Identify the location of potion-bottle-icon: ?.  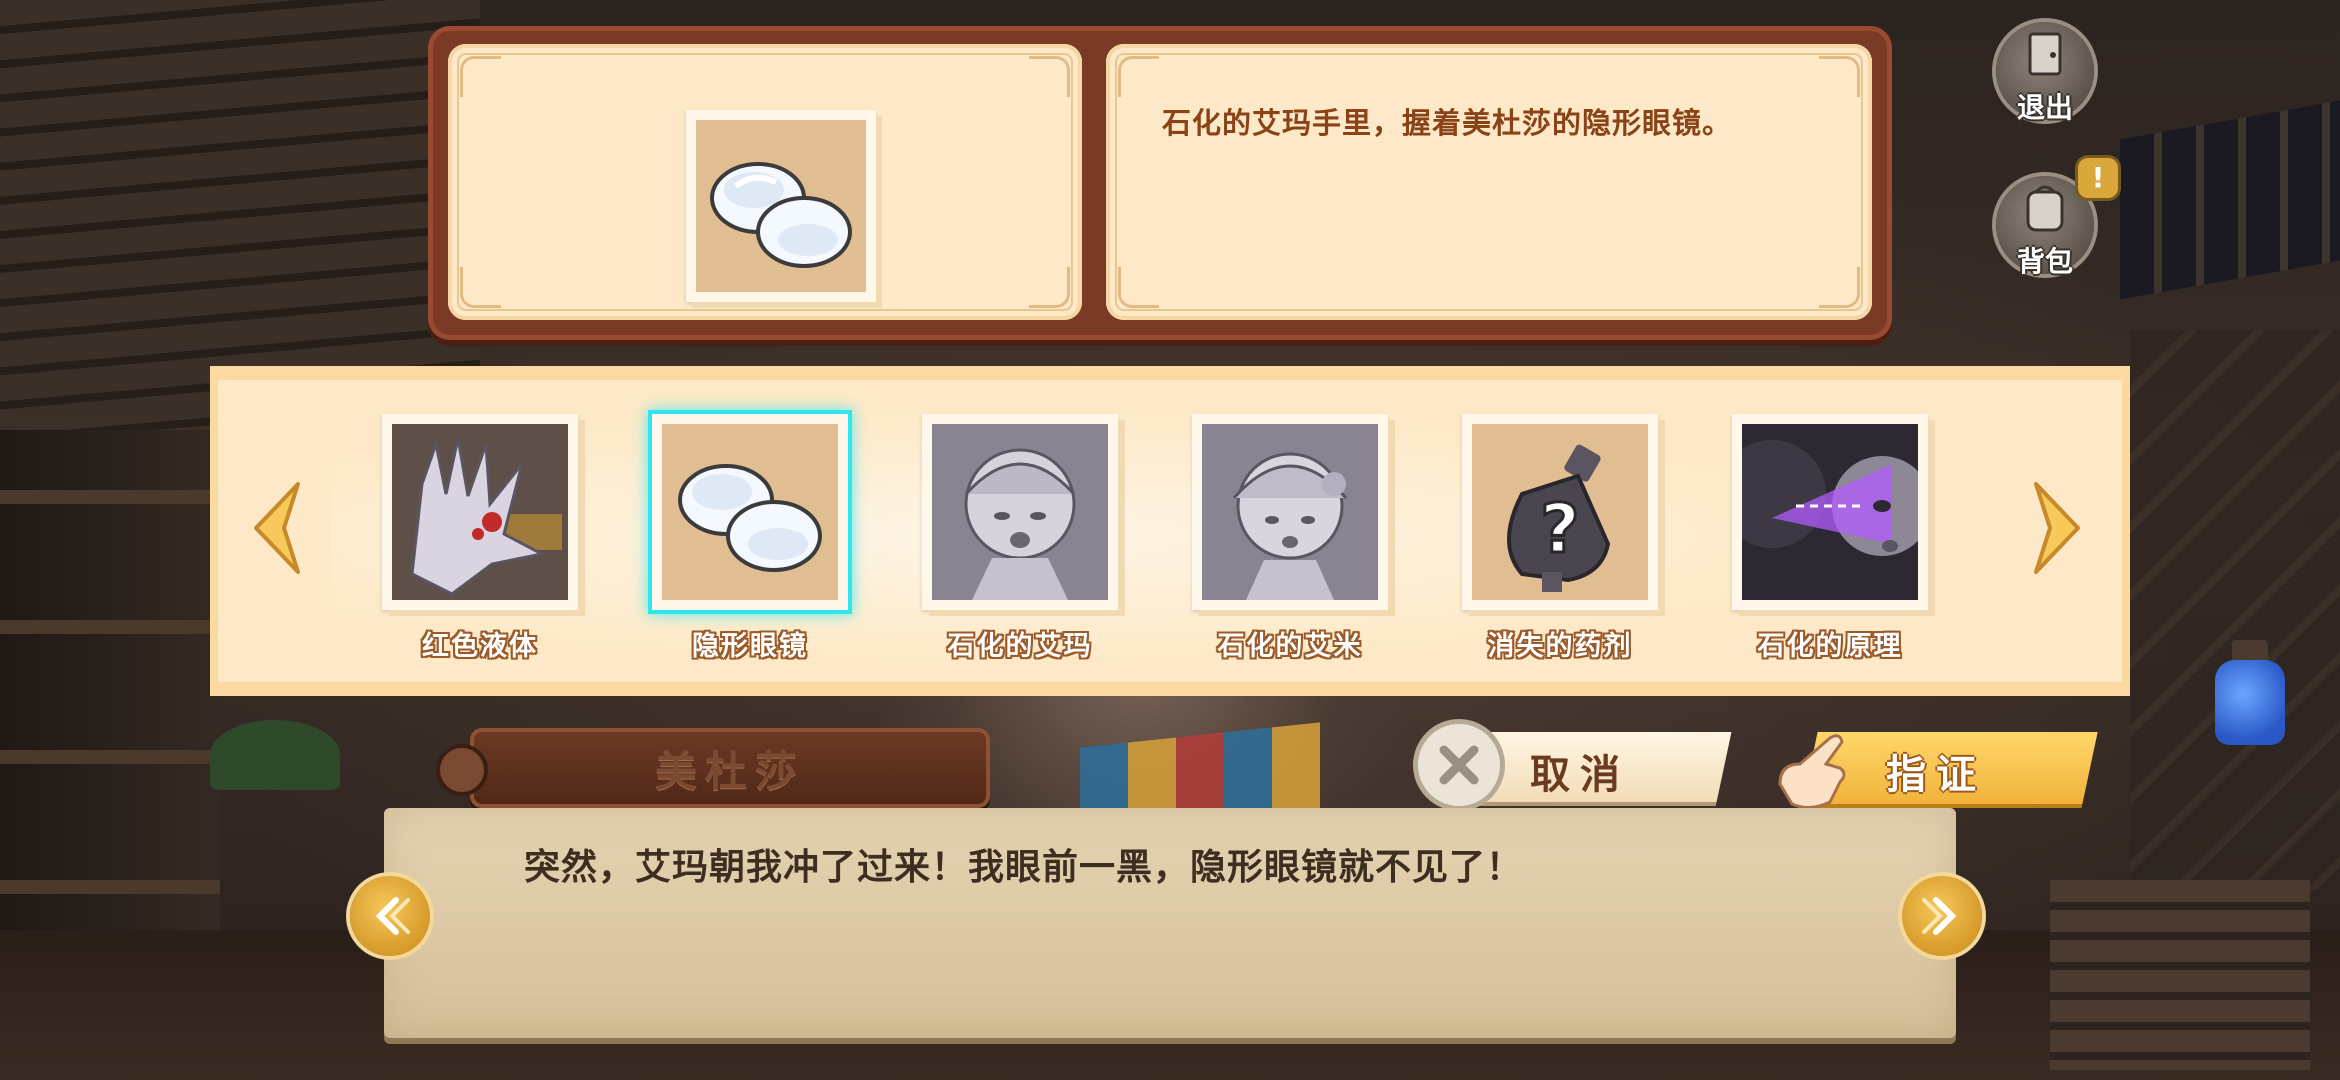
(1559, 518).